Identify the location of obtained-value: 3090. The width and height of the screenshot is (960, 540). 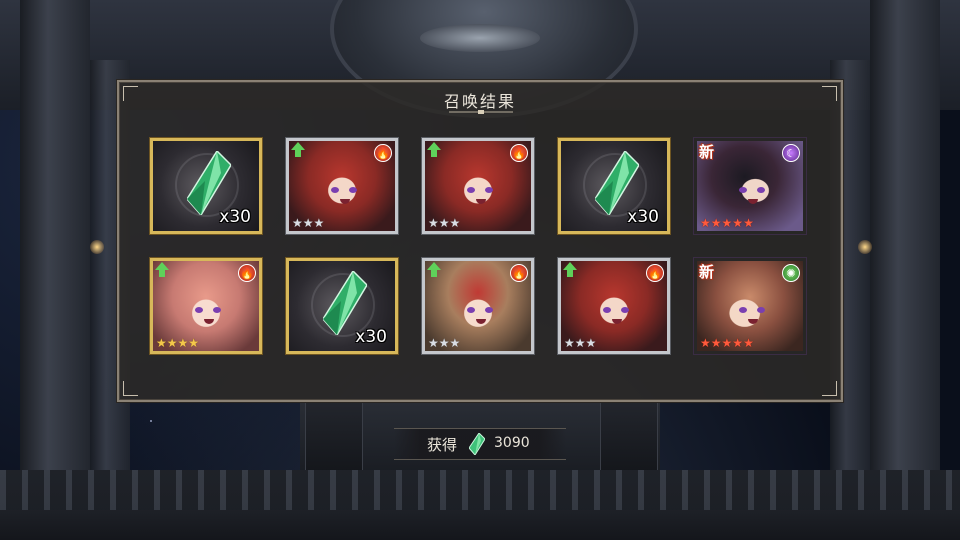
(512, 443).